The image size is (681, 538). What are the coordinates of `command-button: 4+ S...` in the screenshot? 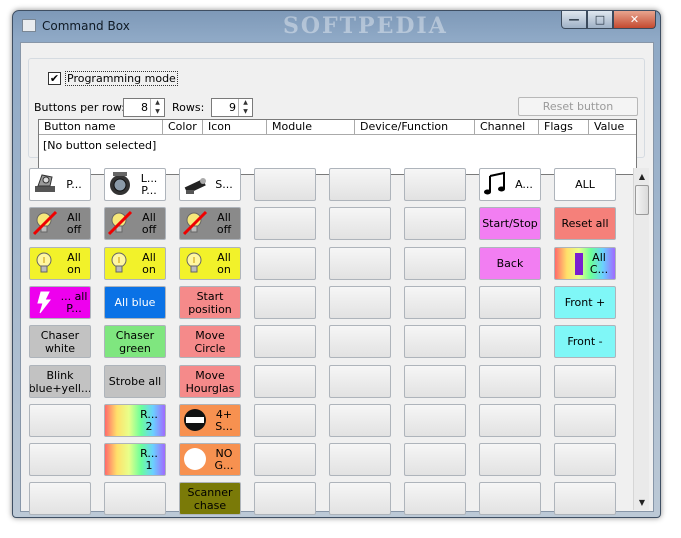 It's located at (210, 420).